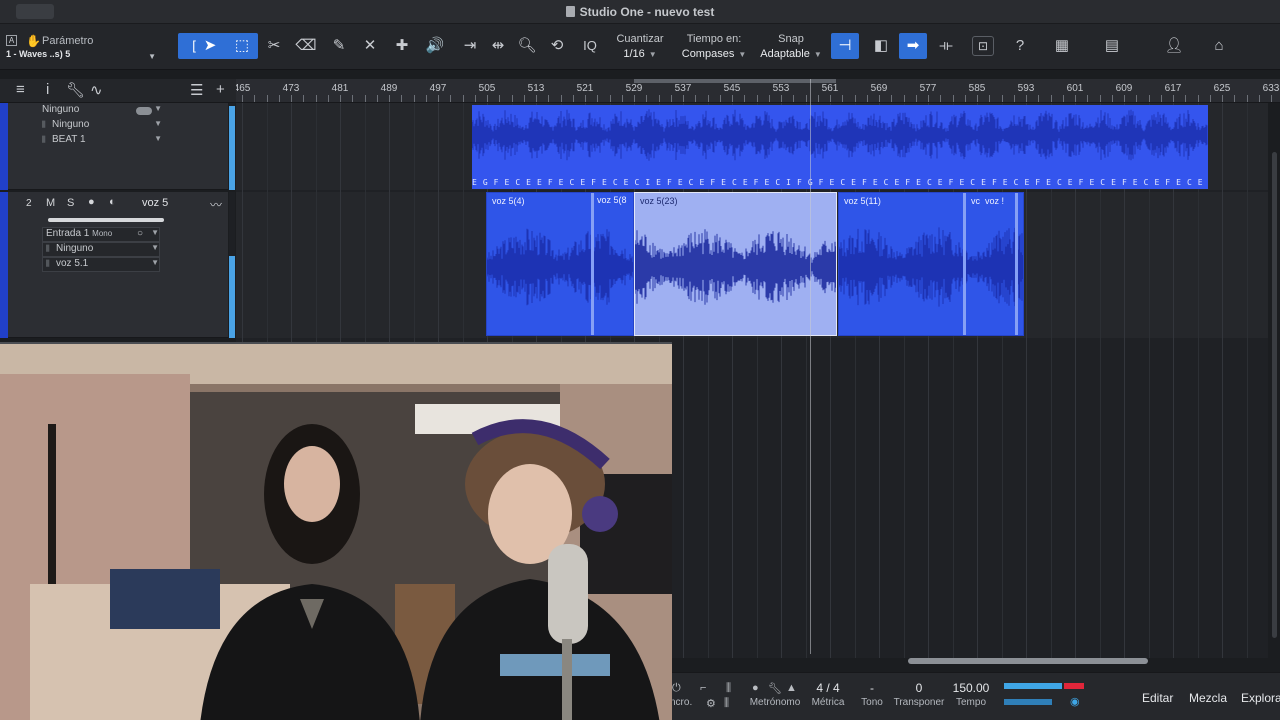 This screenshot has height=720, width=1280. What do you see at coordinates (140, 233) in the screenshot?
I see `input-monitor-icon: ○` at bounding box center [140, 233].